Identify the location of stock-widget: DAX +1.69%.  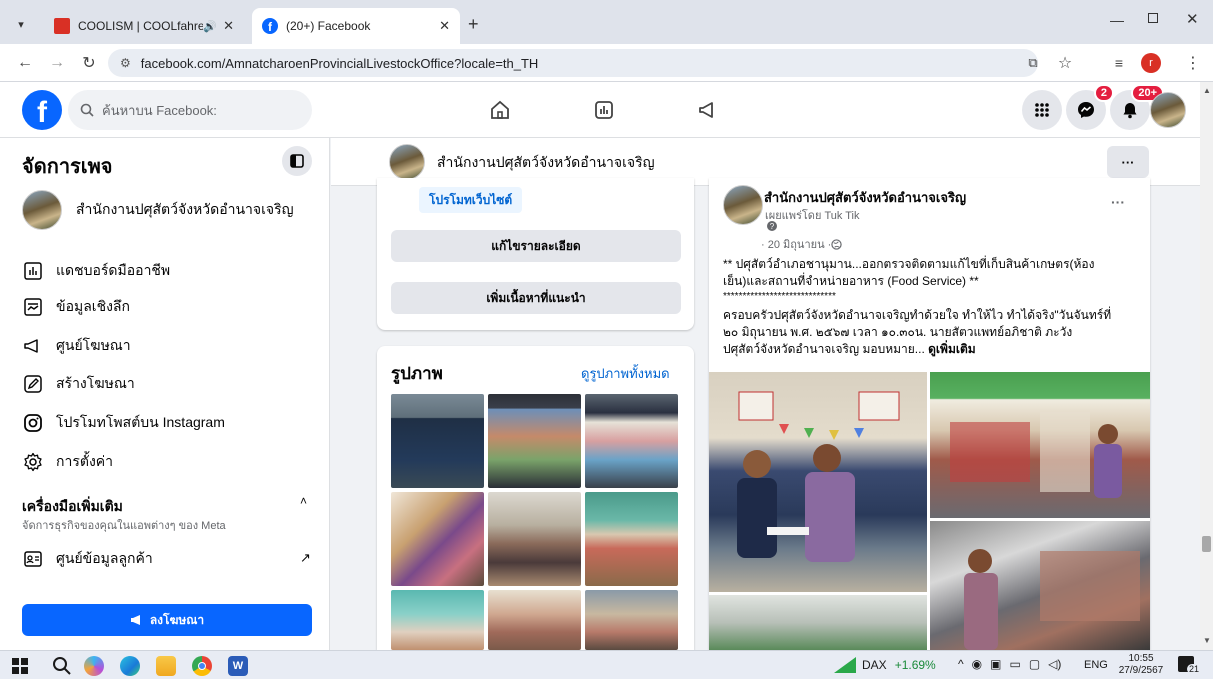
(885, 665).